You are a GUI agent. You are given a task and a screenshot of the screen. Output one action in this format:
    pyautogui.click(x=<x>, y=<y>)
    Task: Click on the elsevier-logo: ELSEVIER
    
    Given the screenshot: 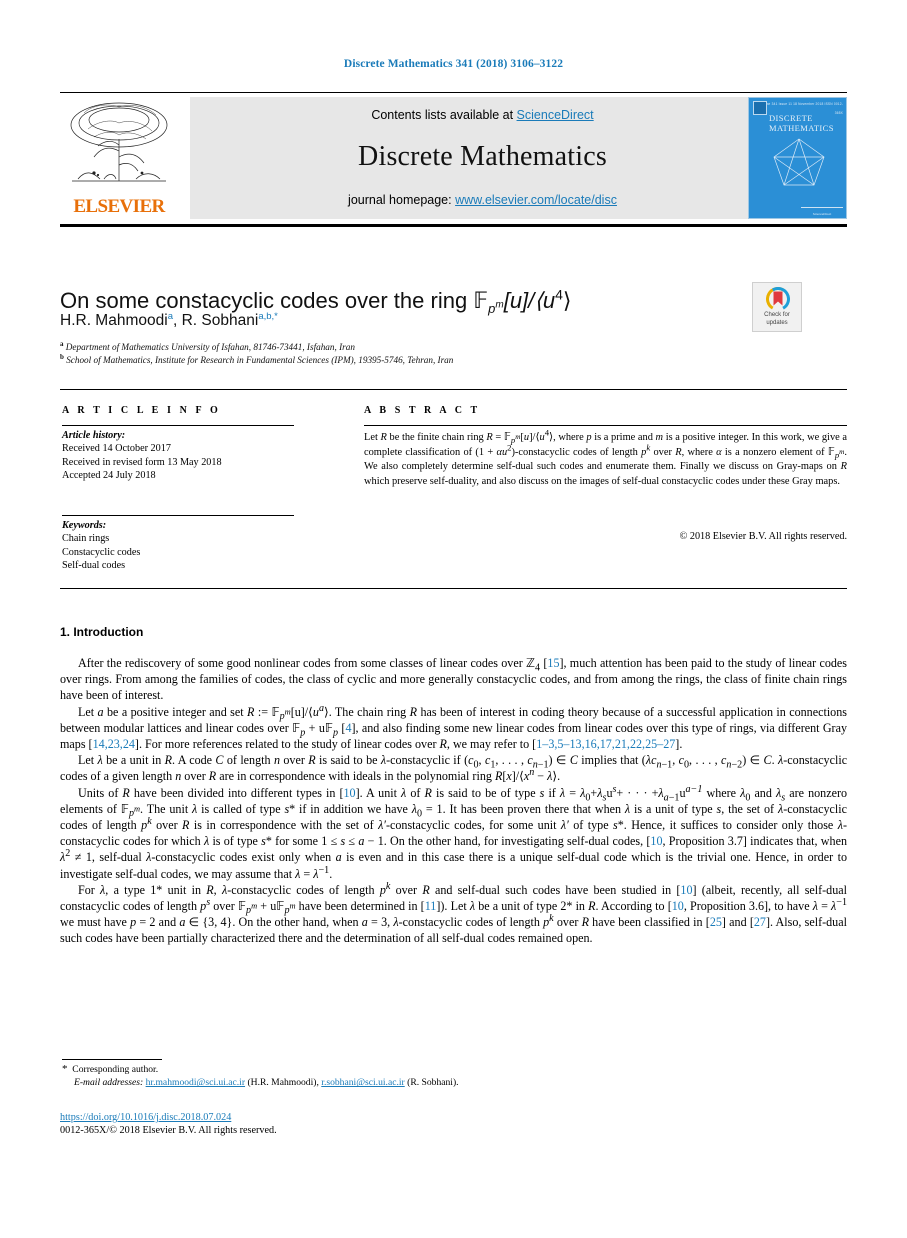 What is the action you would take?
    pyautogui.click(x=119, y=158)
    